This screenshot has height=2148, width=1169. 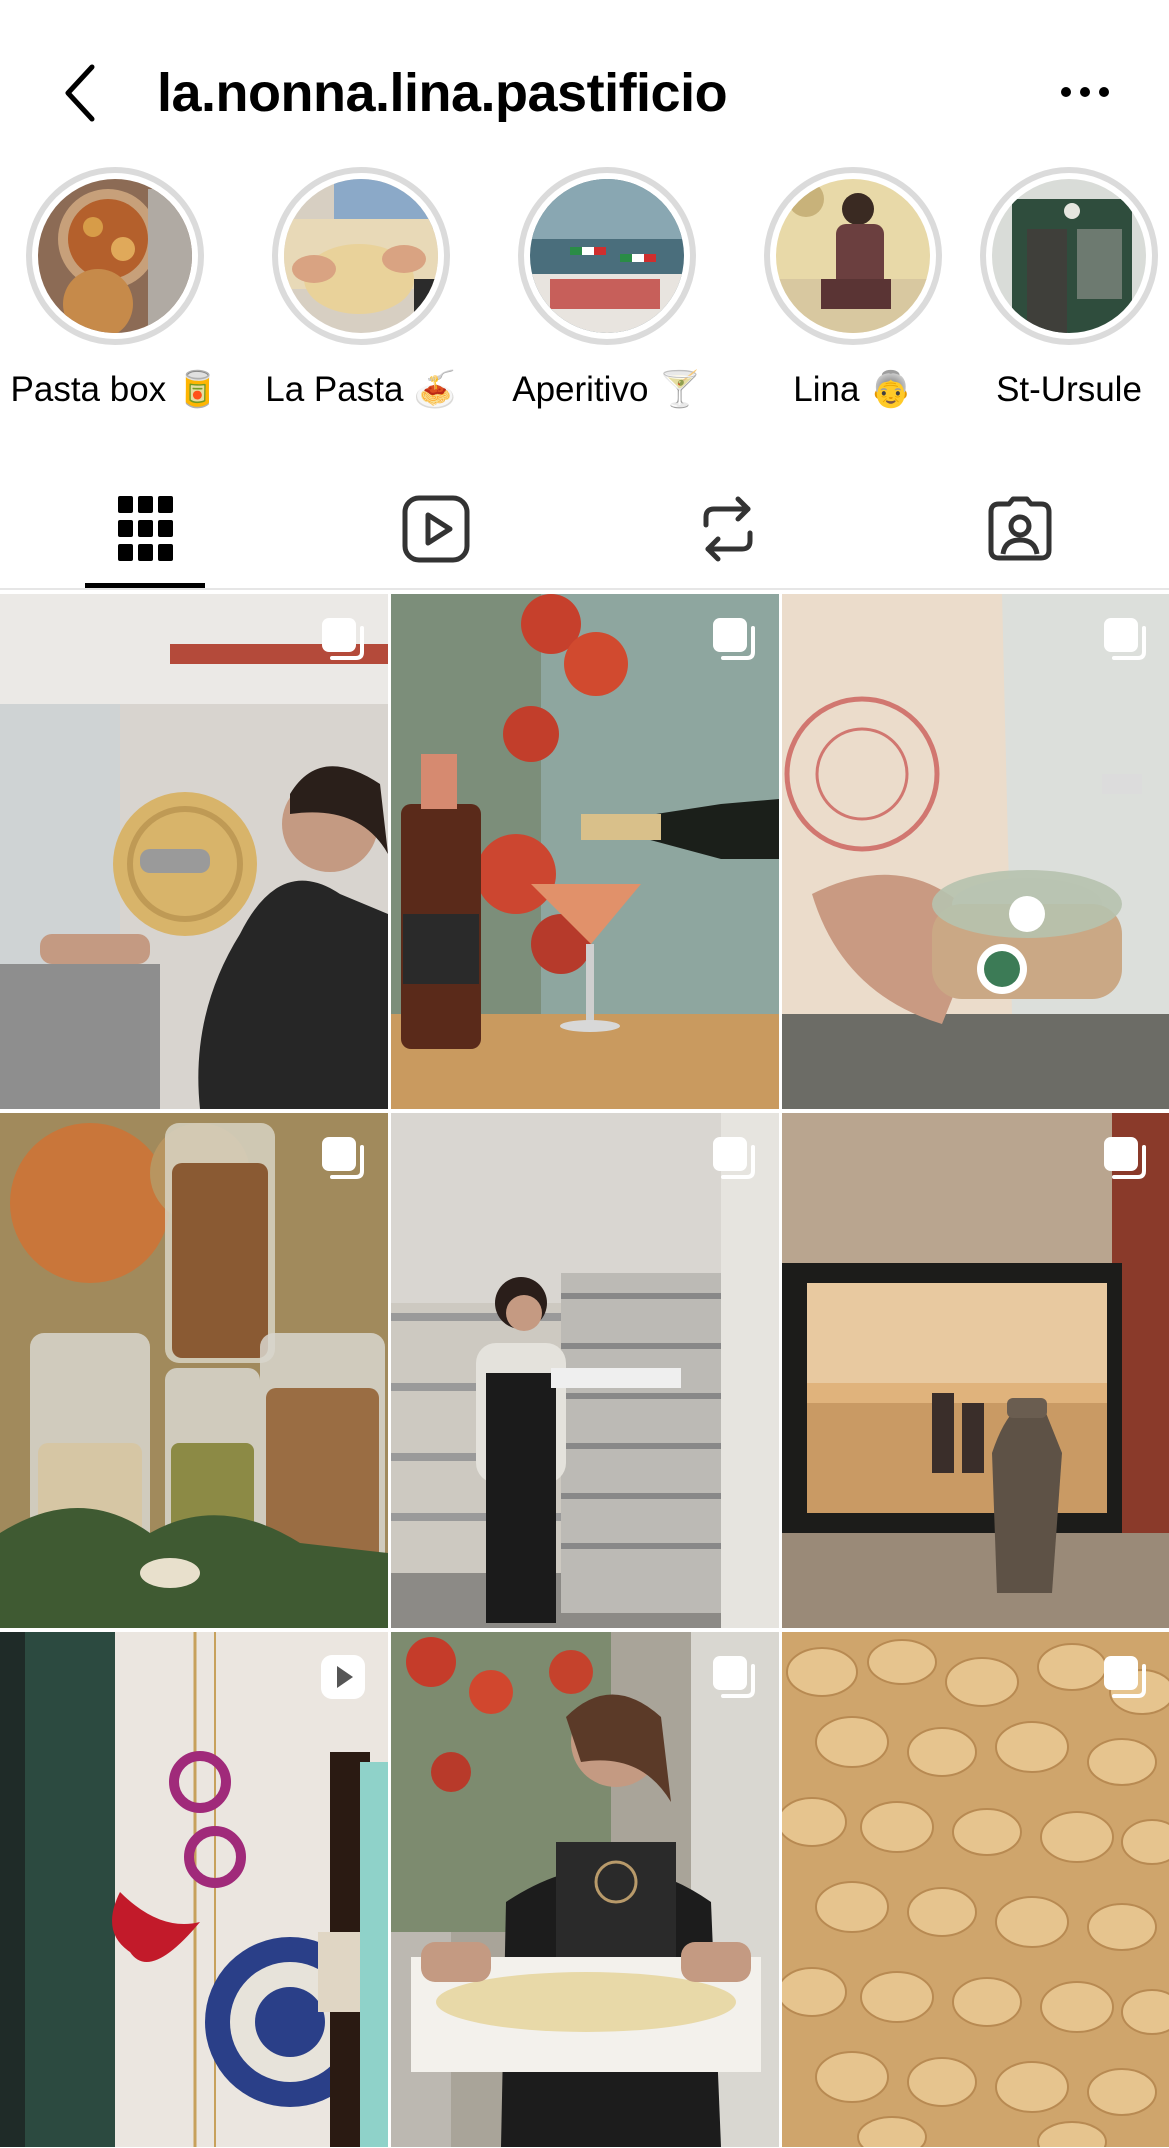 I want to click on storefront-photo, so click(x=1069, y=256).